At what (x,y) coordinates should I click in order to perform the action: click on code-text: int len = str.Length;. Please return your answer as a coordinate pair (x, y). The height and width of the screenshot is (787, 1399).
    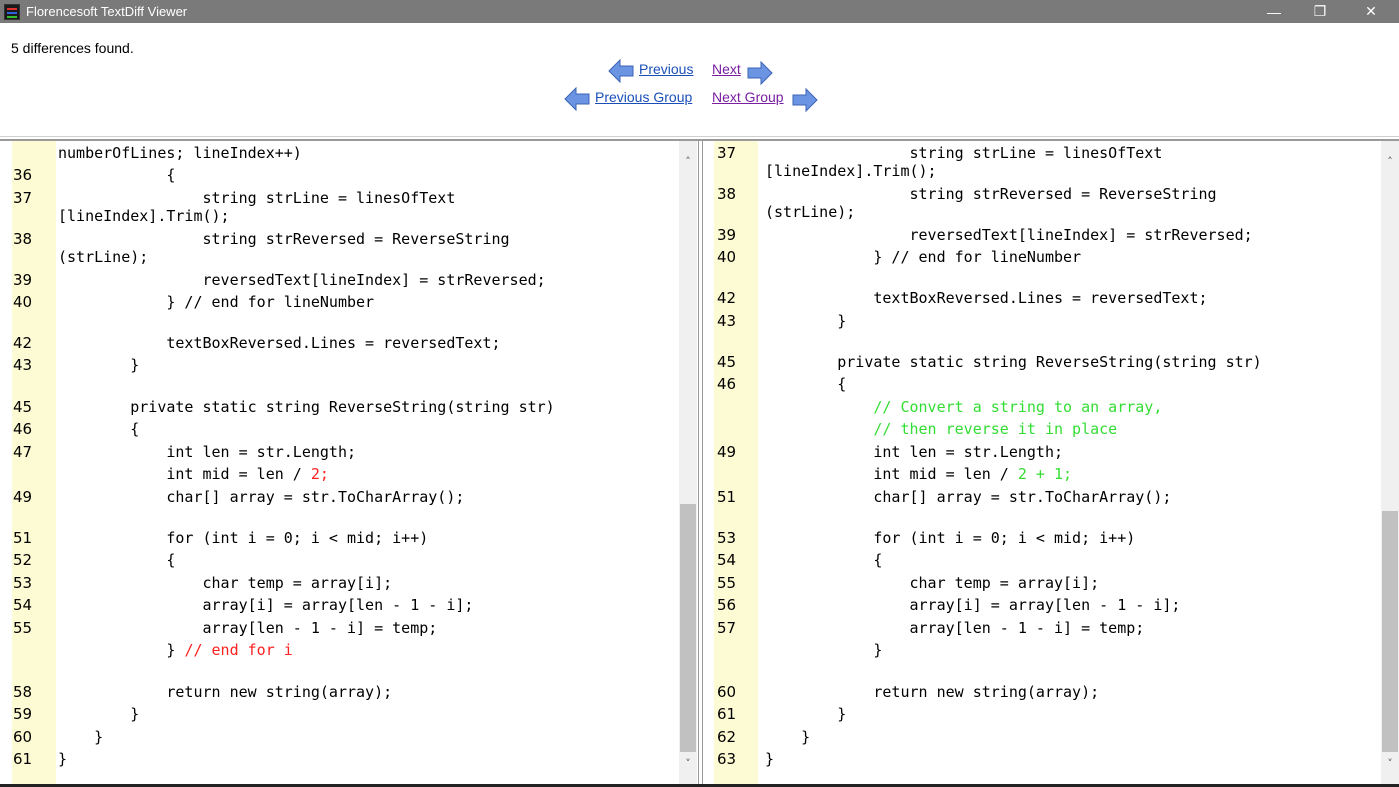
    Looking at the image, I should click on (914, 452).